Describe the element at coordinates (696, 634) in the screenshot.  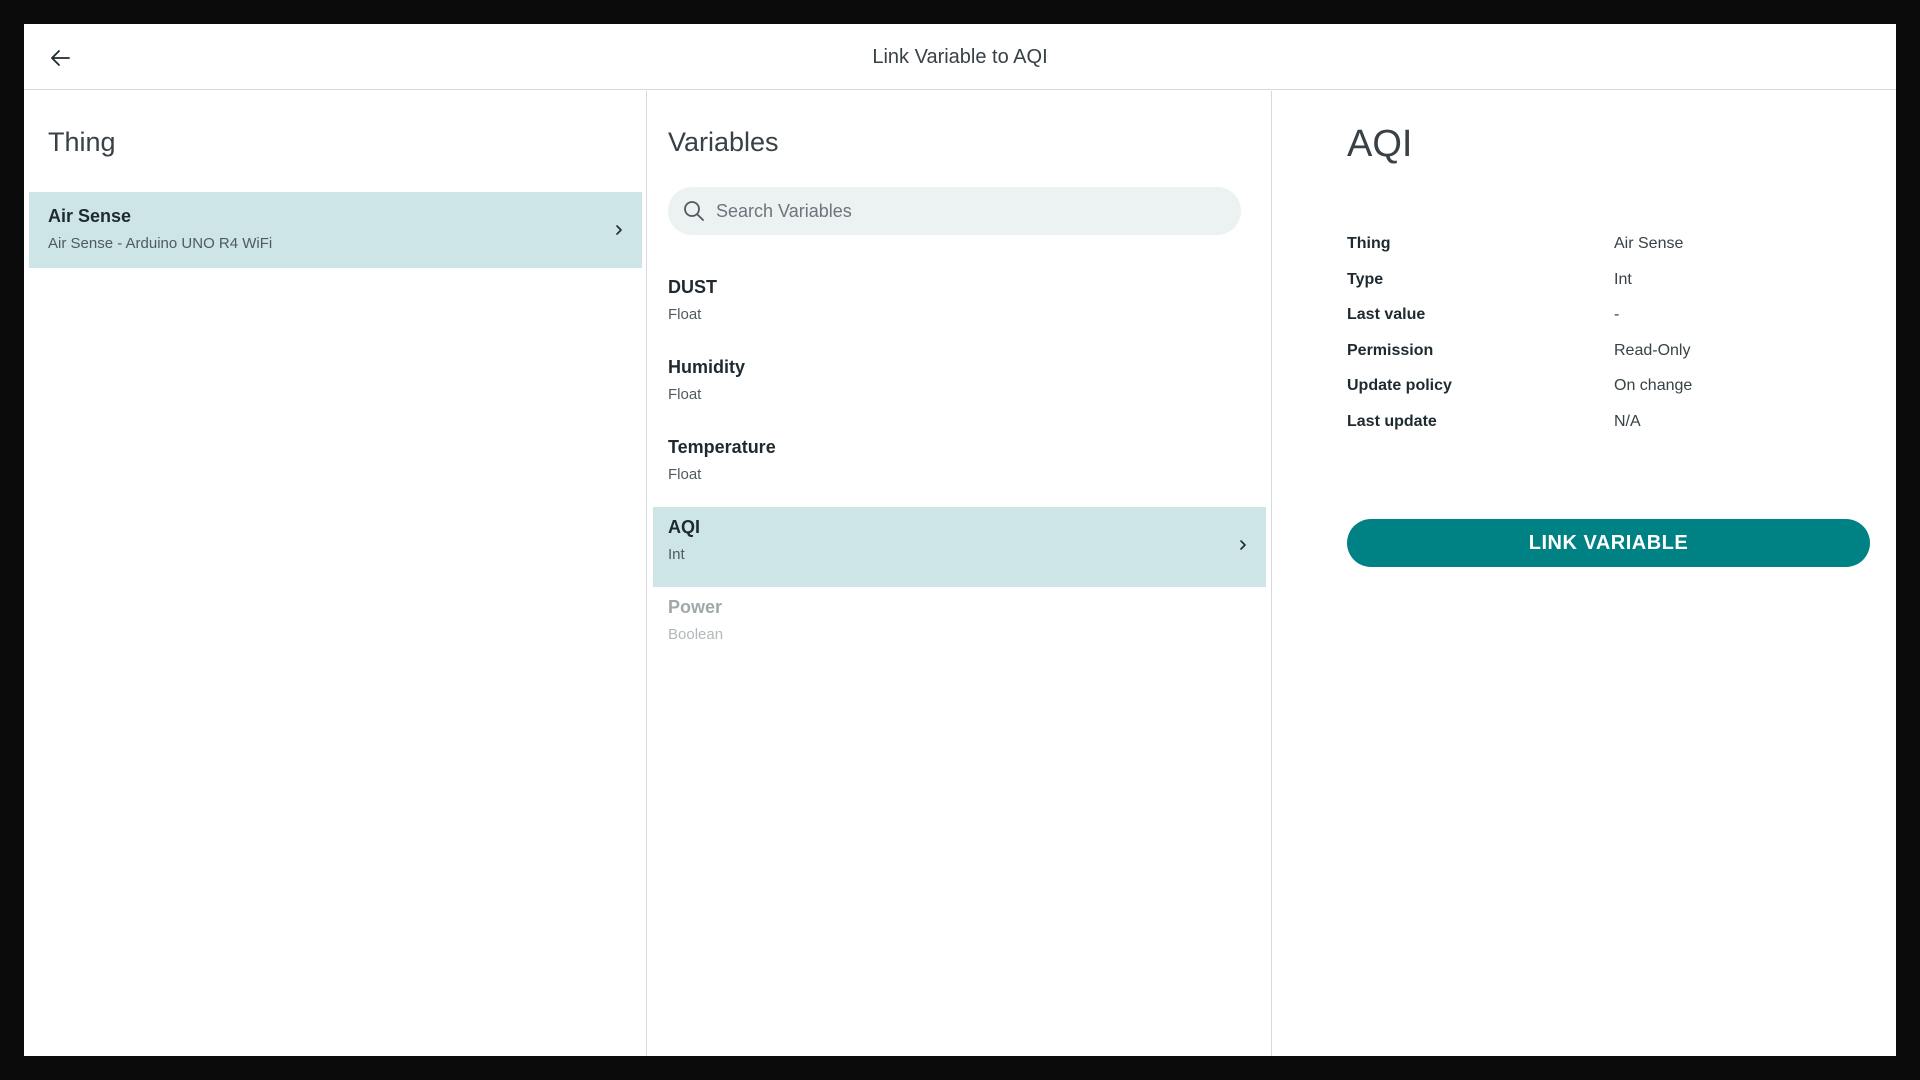
I see `variable-type: Boolean` at that location.